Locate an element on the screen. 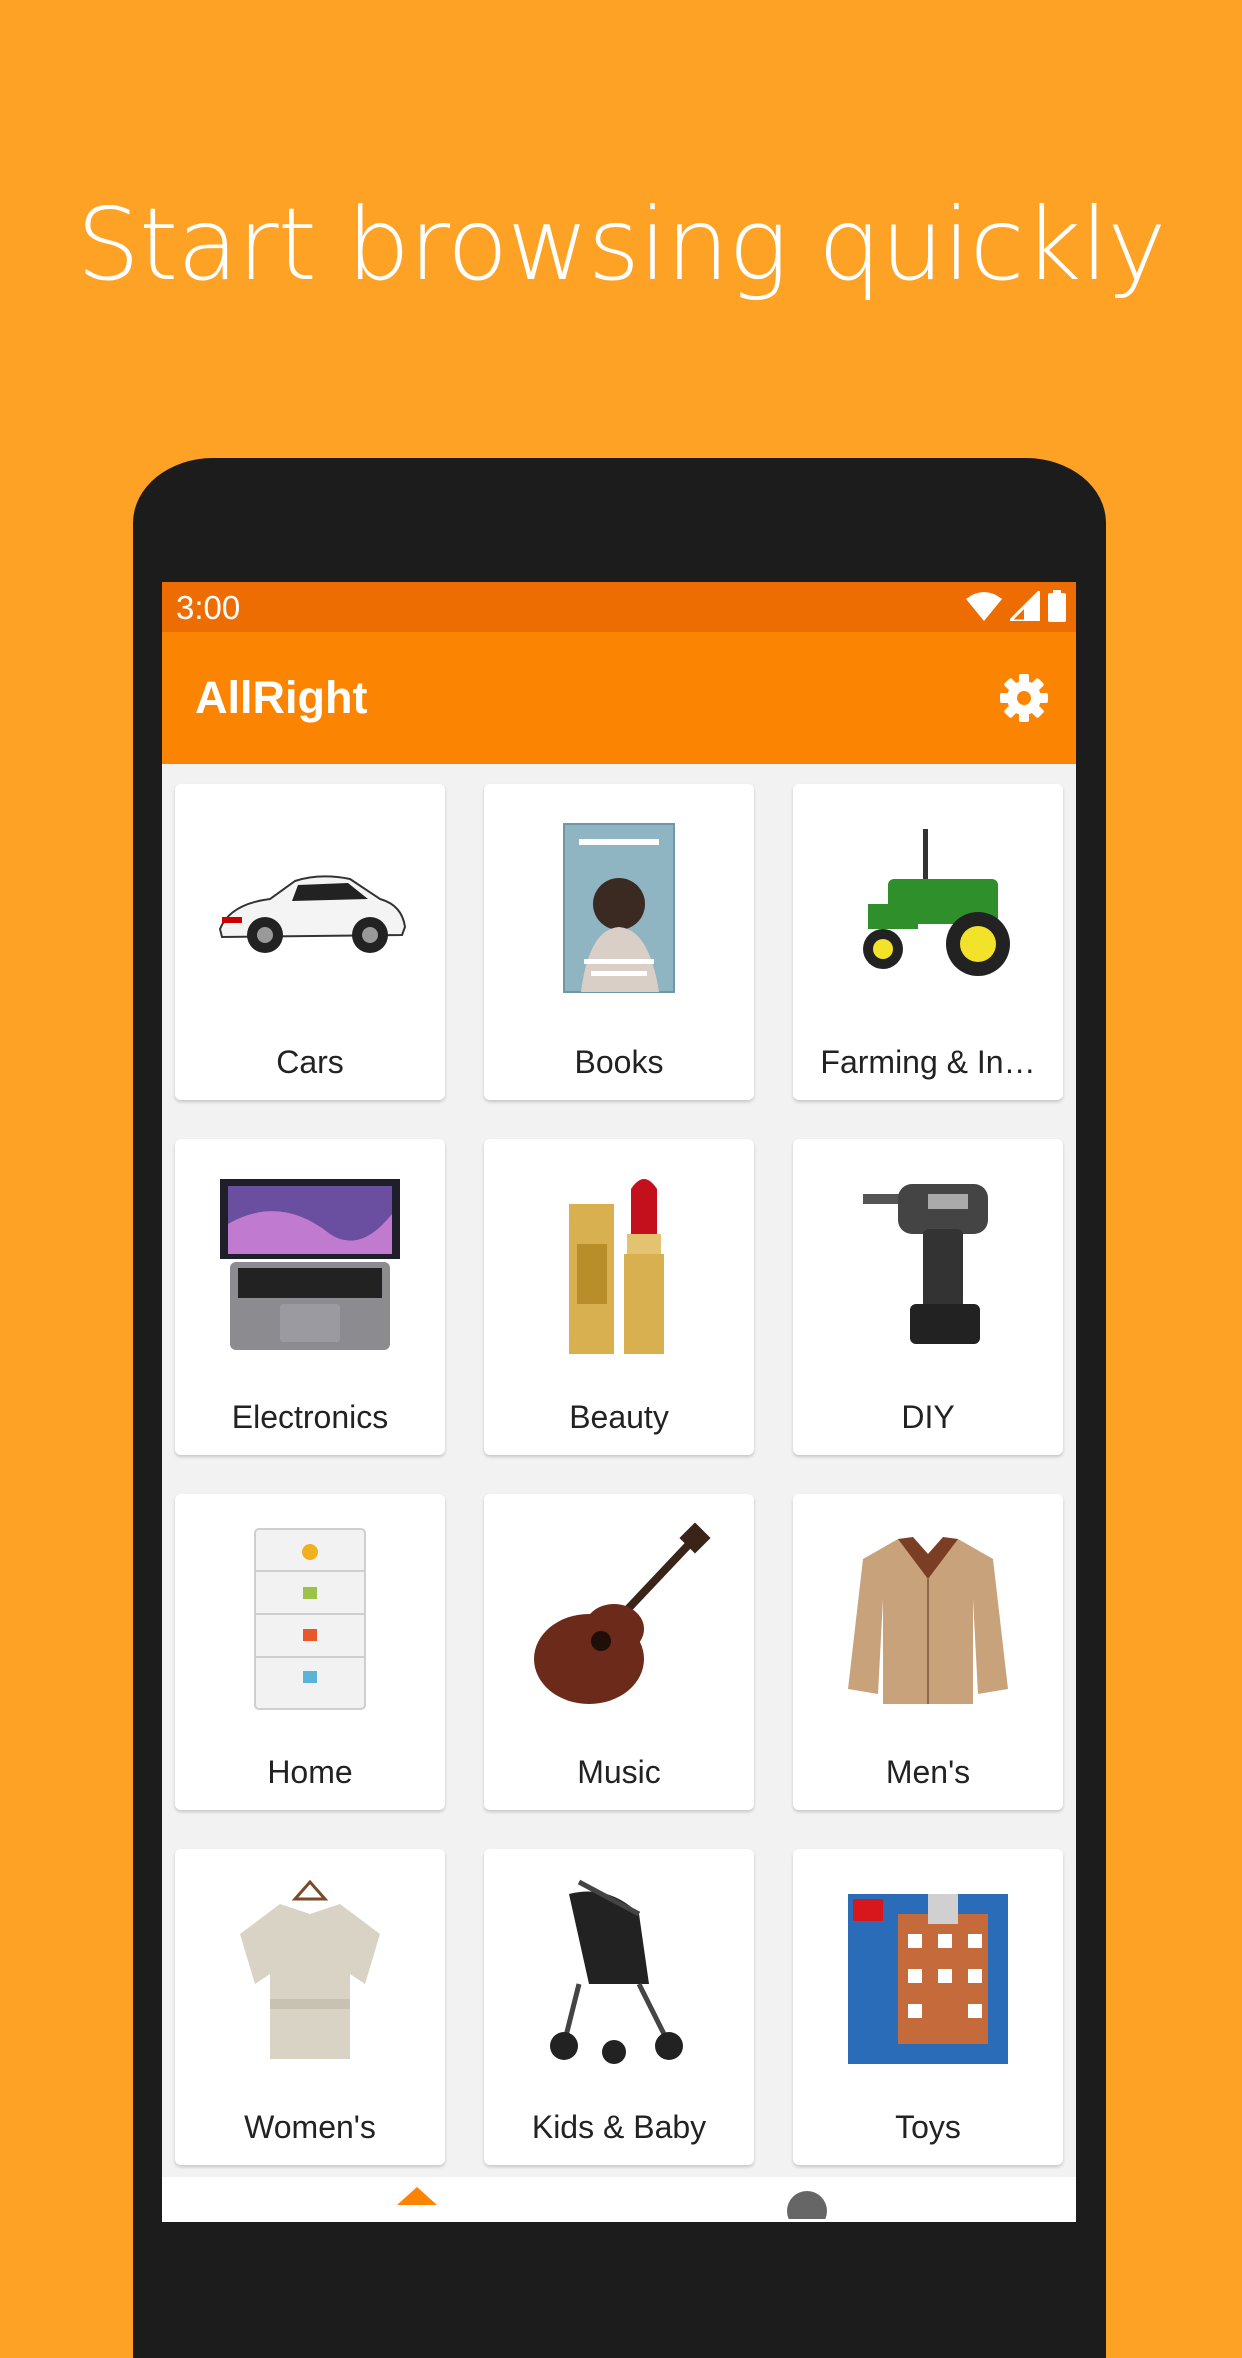 The height and width of the screenshot is (2358, 1242). guitar-icon is located at coordinates (622, 1613).